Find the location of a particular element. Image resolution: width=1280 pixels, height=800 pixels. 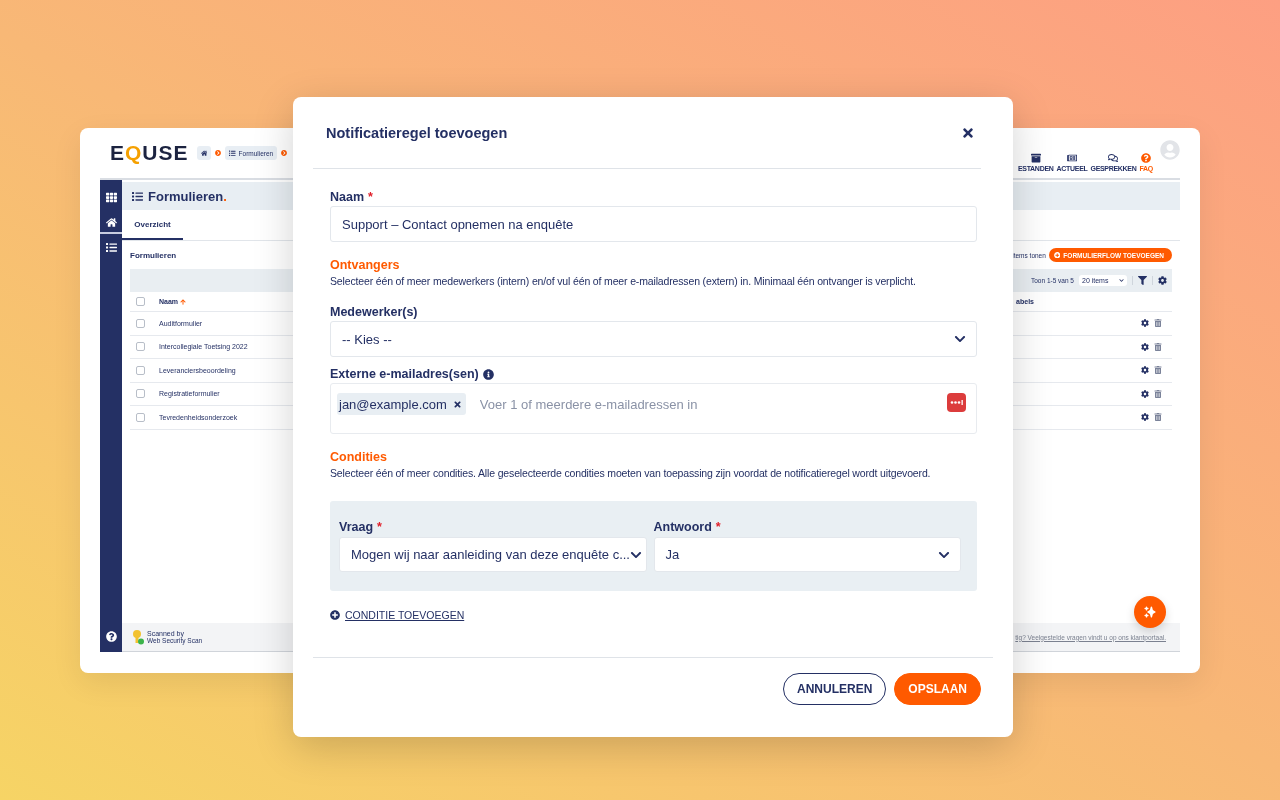

field-label: Antwoord * is located at coordinates (687, 527).